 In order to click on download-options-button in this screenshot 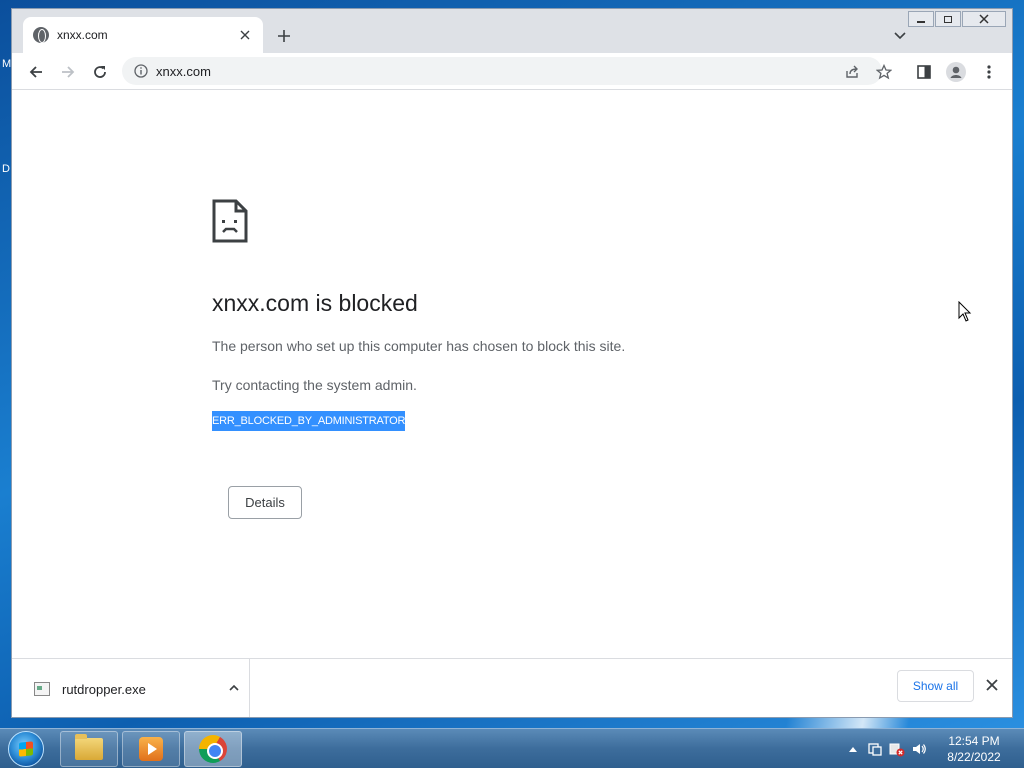, I will do `click(234, 689)`.